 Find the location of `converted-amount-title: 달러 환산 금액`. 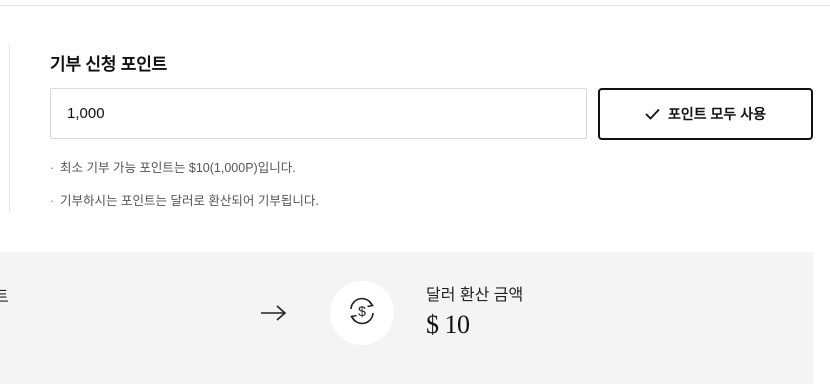

converted-amount-title: 달러 환산 금액 is located at coordinates (475, 295).